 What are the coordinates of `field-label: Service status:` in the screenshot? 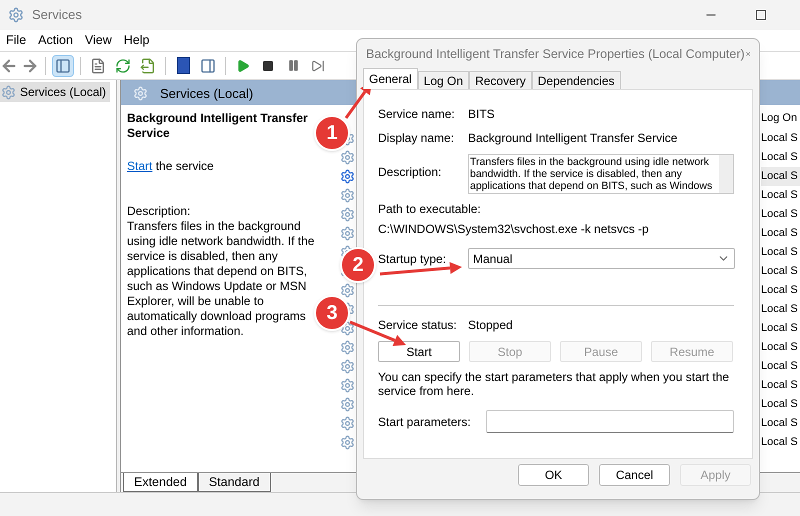 It's located at (418, 325).